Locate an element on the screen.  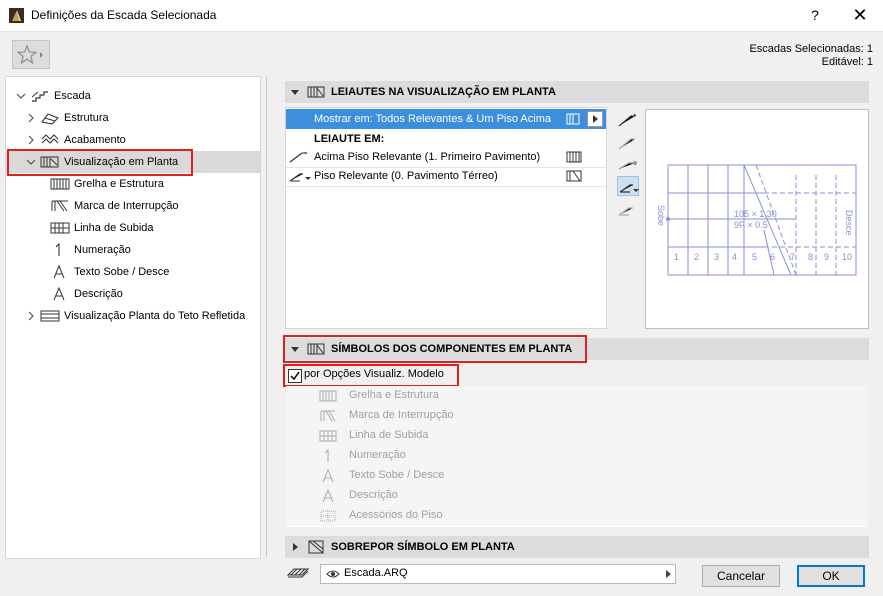
tree-item-linha-de-subida: Linha de Subida is located at coordinates (133, 228).